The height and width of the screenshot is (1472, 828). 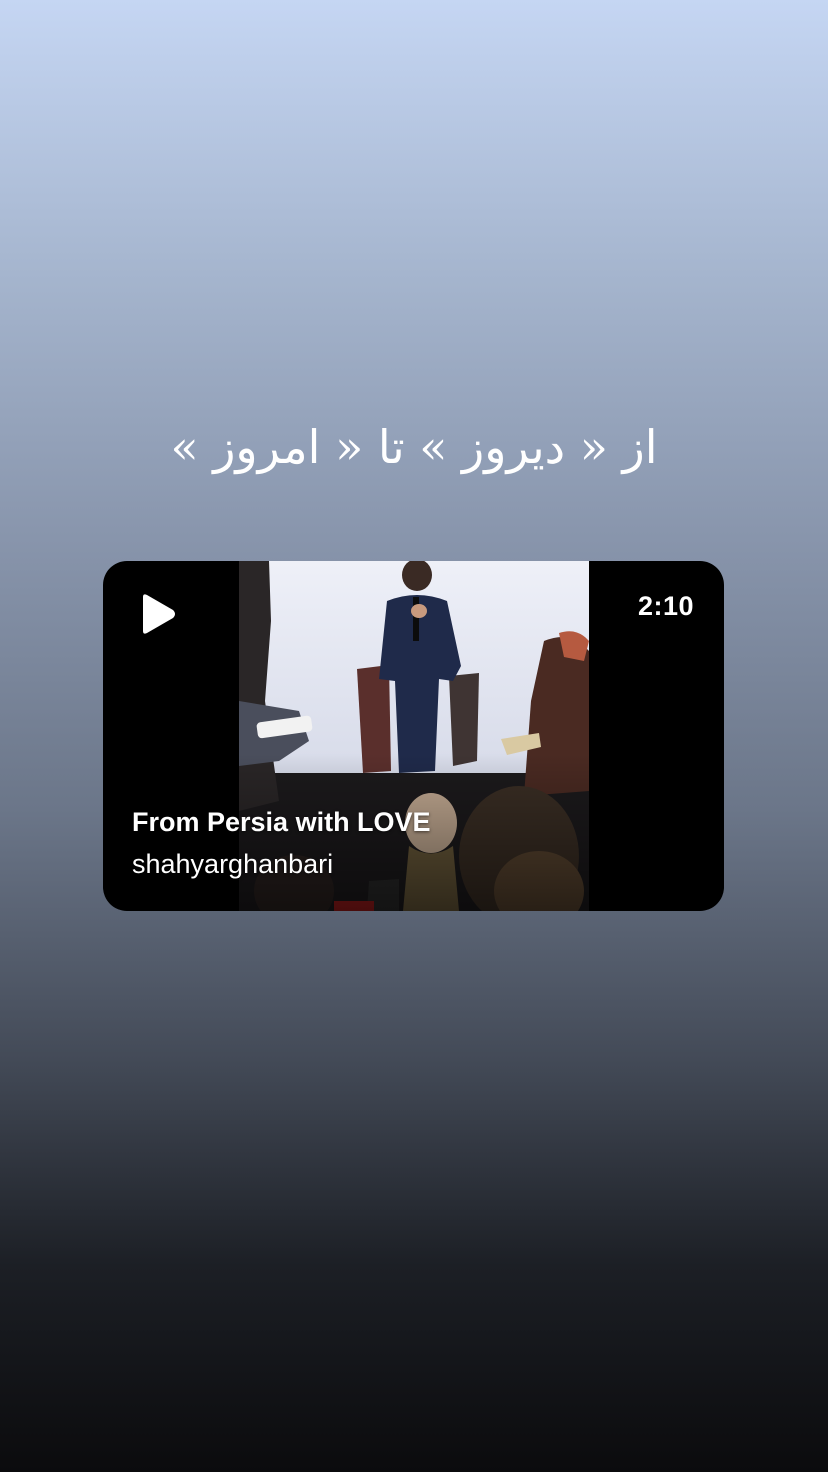 What do you see at coordinates (665, 606) in the screenshot?
I see `video-duration: 2:10` at bounding box center [665, 606].